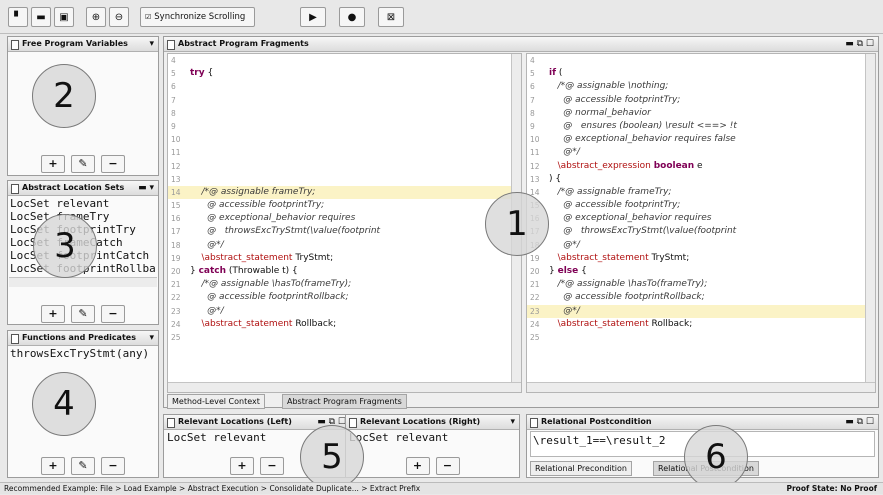 This screenshot has height=495, width=883. What do you see at coordinates (643, 231) in the screenshot?
I see `code-text: @ throwsExcTryStmt(\value(footprint` at bounding box center [643, 231].